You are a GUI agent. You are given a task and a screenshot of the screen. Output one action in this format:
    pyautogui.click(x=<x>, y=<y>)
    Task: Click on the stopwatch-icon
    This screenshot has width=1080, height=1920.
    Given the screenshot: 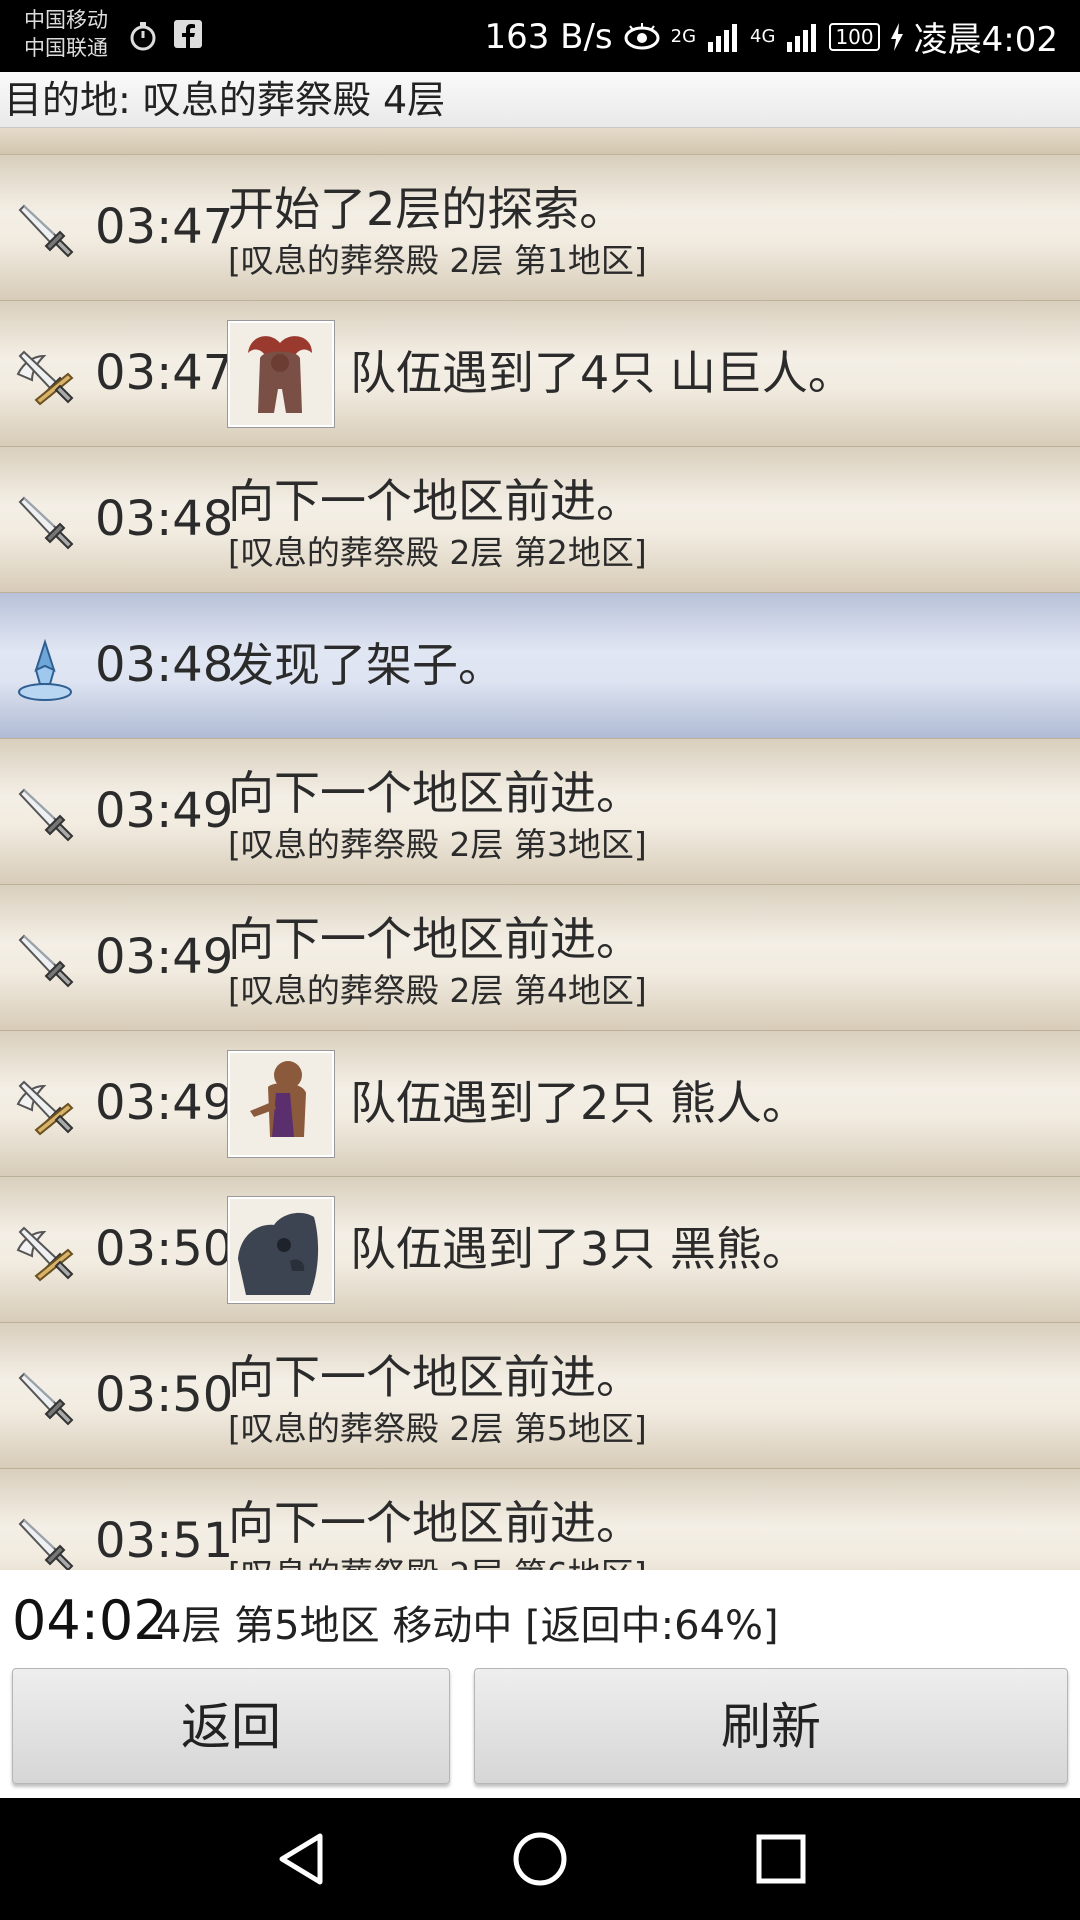 What is the action you would take?
    pyautogui.click(x=143, y=36)
    